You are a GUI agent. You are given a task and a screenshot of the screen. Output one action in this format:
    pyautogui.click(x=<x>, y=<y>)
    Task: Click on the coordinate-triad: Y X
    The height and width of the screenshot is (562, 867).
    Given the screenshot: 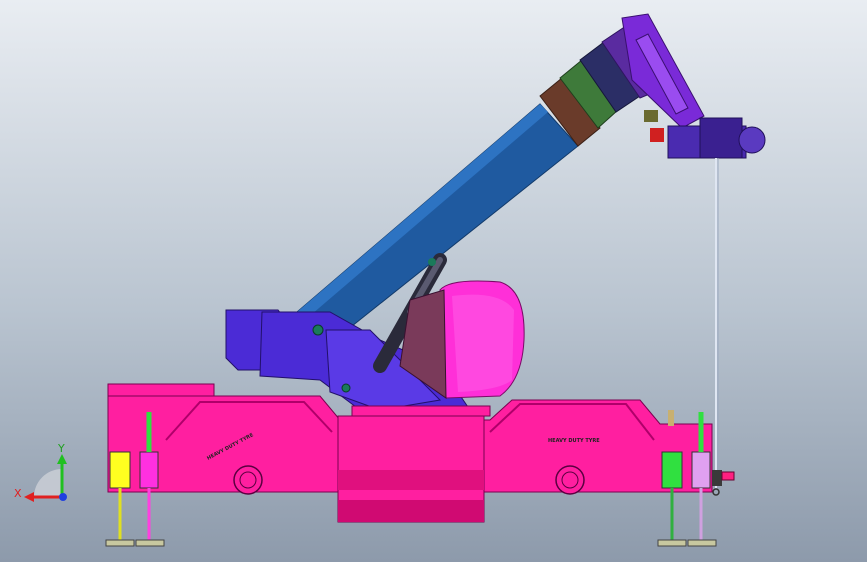 What is the action you would take?
    pyautogui.click(x=40, y=472)
    